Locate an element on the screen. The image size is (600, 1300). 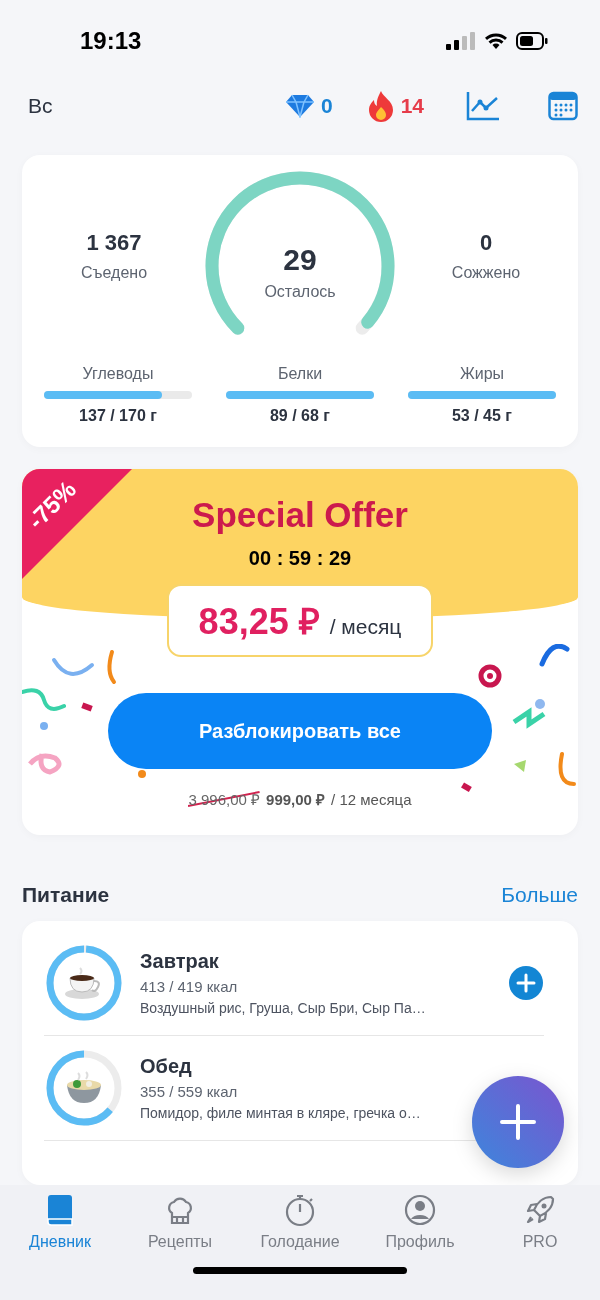
profile-icon is located at coordinates (420, 1210).